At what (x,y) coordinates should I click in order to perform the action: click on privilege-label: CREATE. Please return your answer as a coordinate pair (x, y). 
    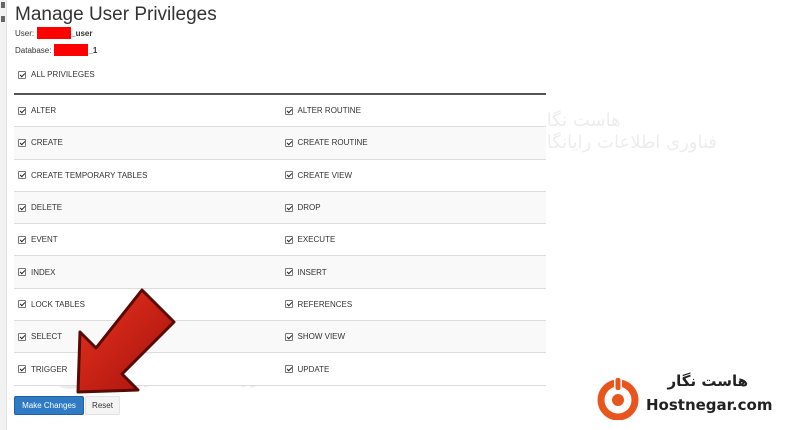
    Looking at the image, I should click on (47, 143).